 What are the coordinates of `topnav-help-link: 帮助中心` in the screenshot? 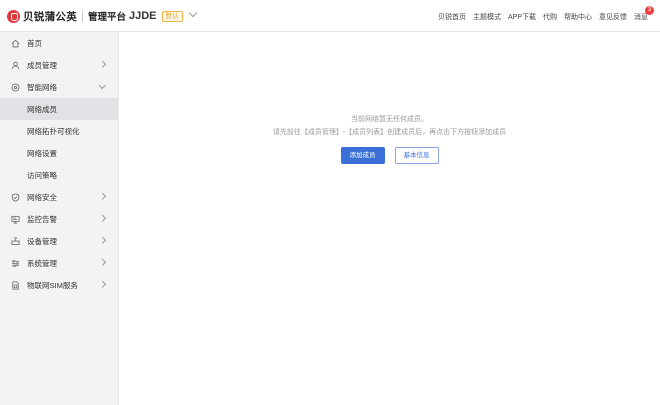 It's located at (578, 17).